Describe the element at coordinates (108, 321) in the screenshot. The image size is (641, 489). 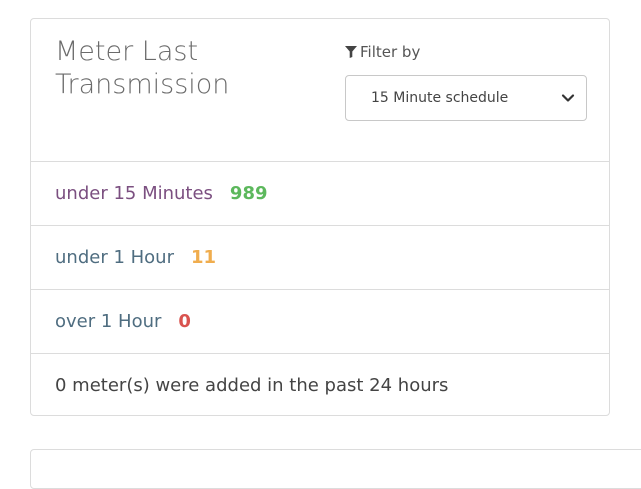
I see `row-label: over 1 Hour` at that location.